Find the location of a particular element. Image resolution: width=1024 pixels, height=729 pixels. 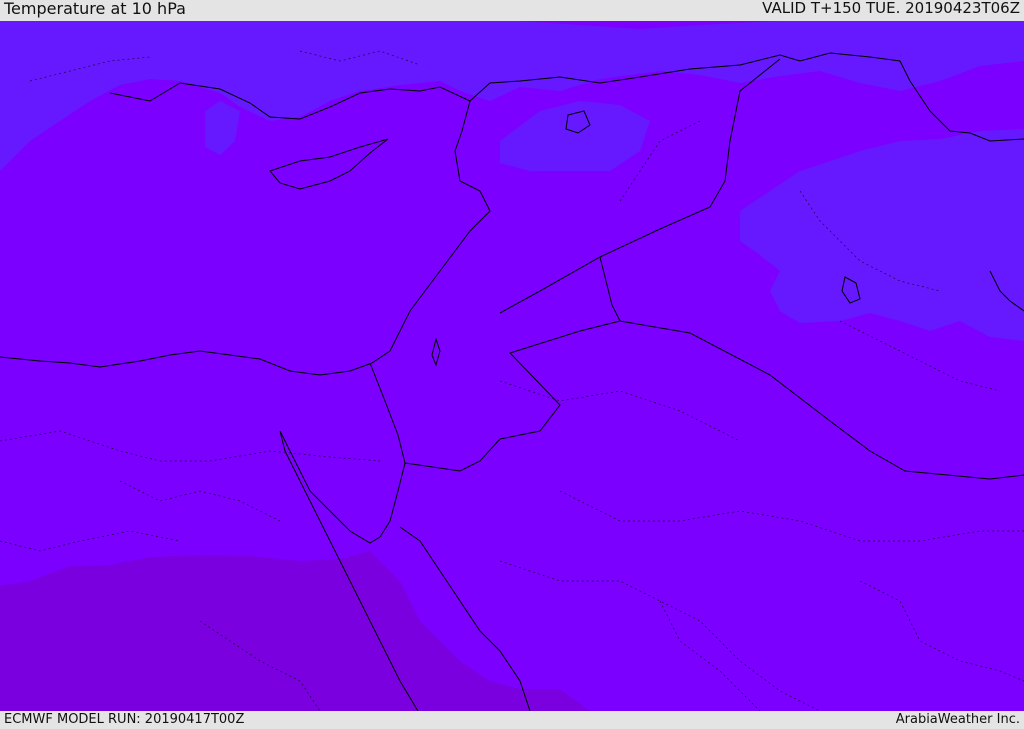

warm-spot is located at coordinates (14, 656).